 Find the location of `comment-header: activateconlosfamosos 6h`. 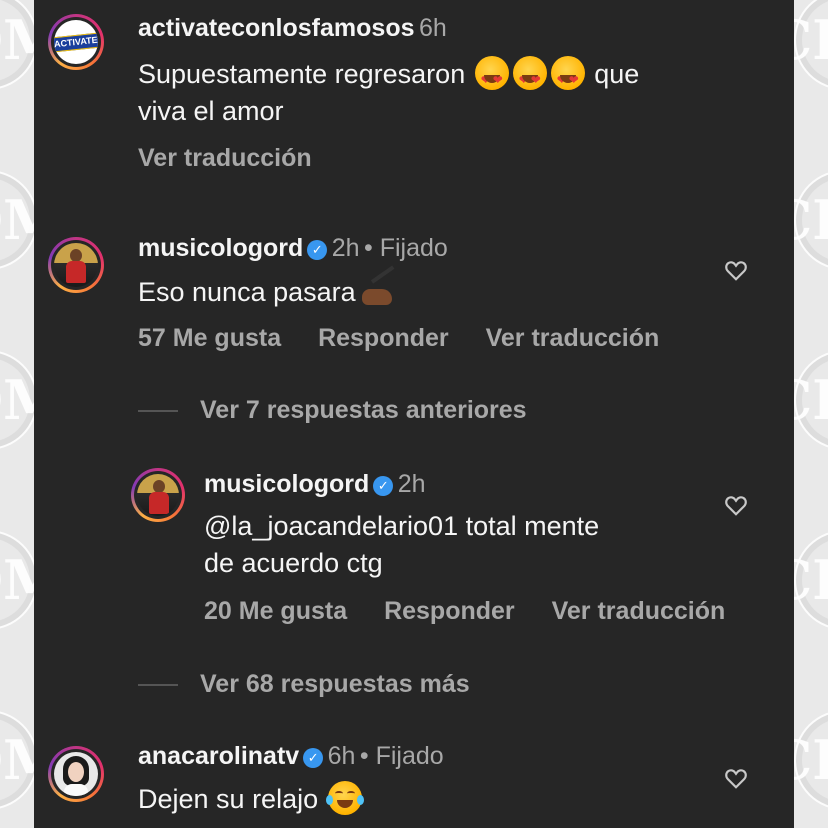

comment-header: activateconlosfamosos 6h is located at coordinates (292, 28).